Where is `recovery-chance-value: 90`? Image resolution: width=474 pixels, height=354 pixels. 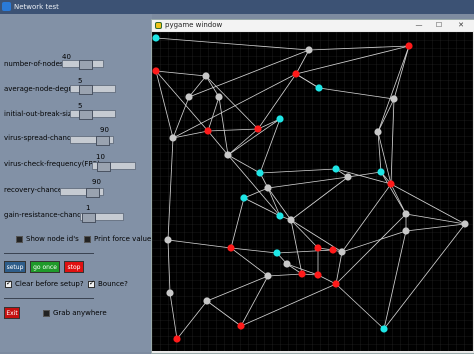
recovery-chance-value: 90 is located at coordinates (96, 182).